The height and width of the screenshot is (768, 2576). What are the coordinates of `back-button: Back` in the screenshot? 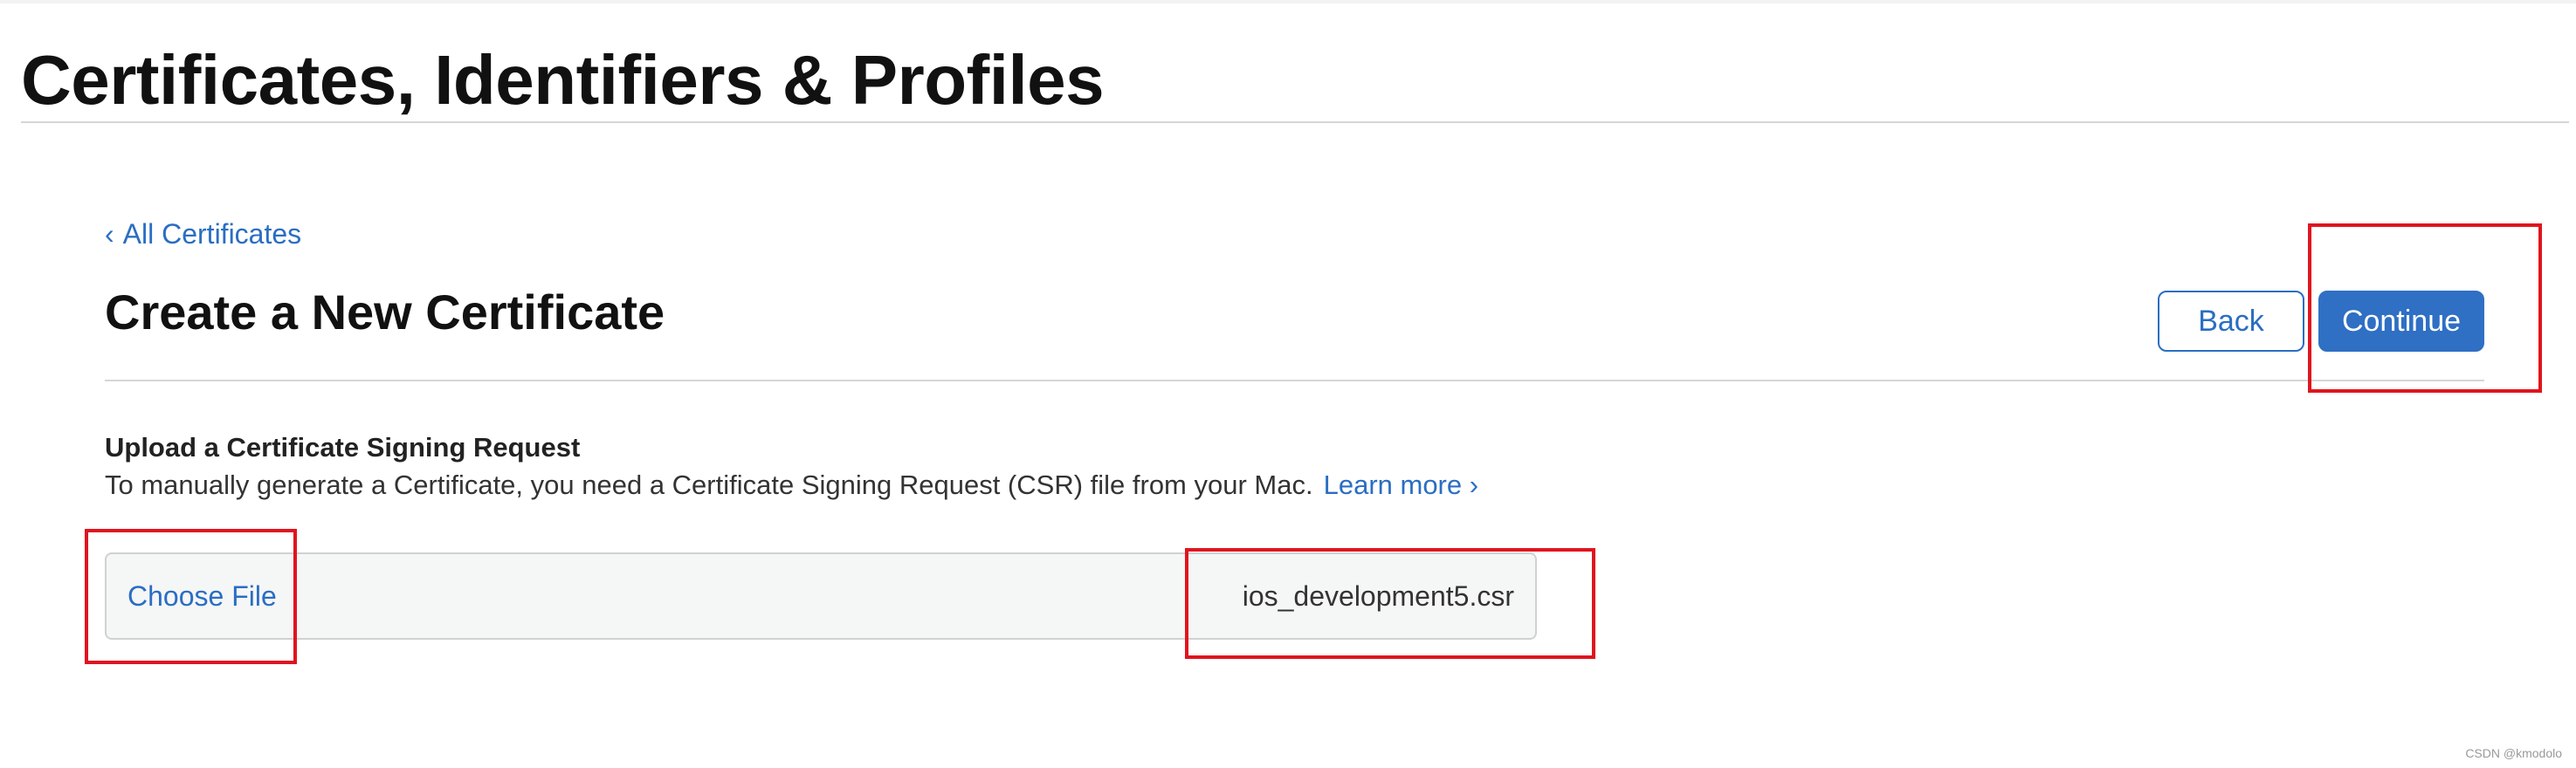 It's located at (2231, 321).